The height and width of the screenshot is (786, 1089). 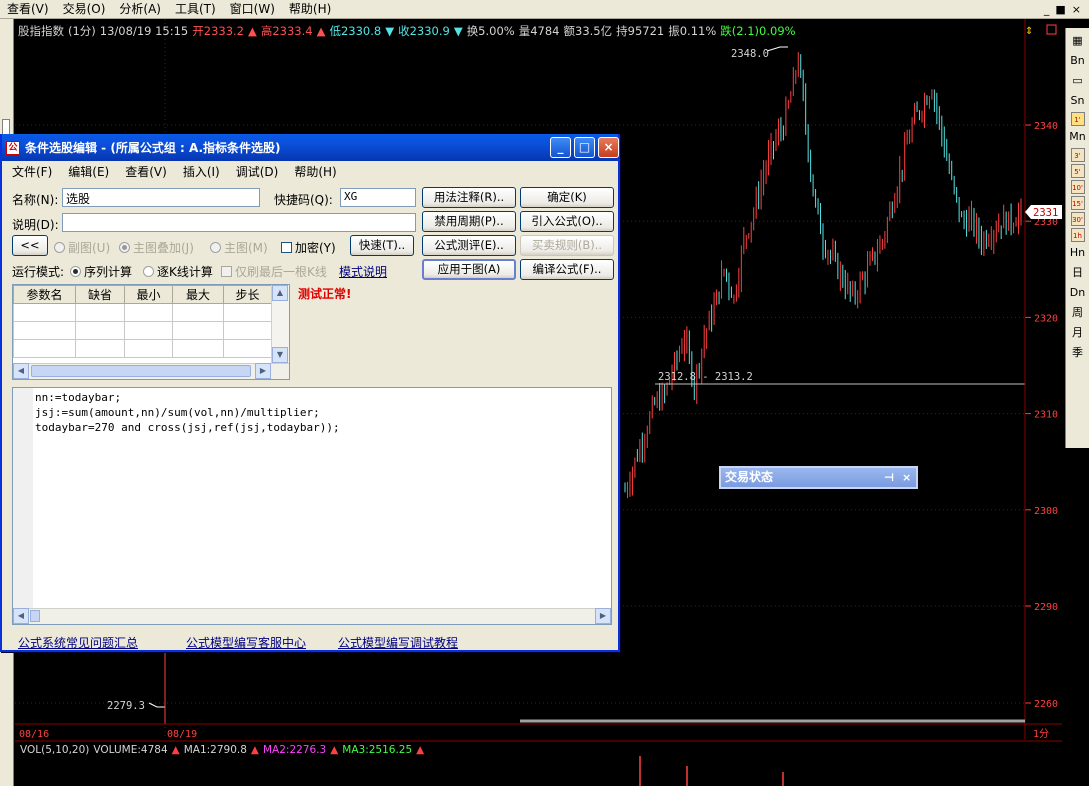 I want to click on disable-period-button: 禁用周期(P).., so click(x=469, y=221).